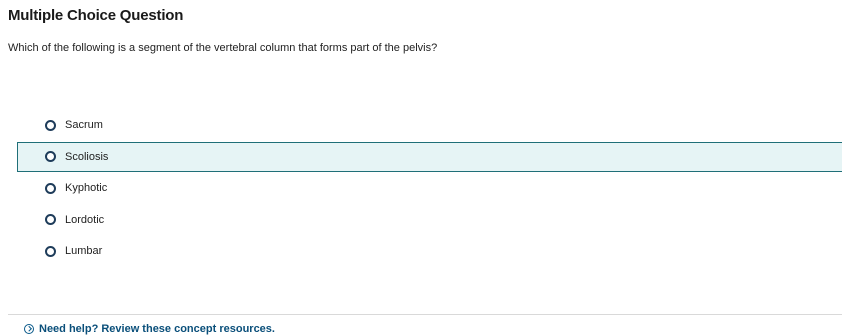 The image size is (842, 335). I want to click on answer-option-scoliosis: Scoliosis, so click(429, 156).